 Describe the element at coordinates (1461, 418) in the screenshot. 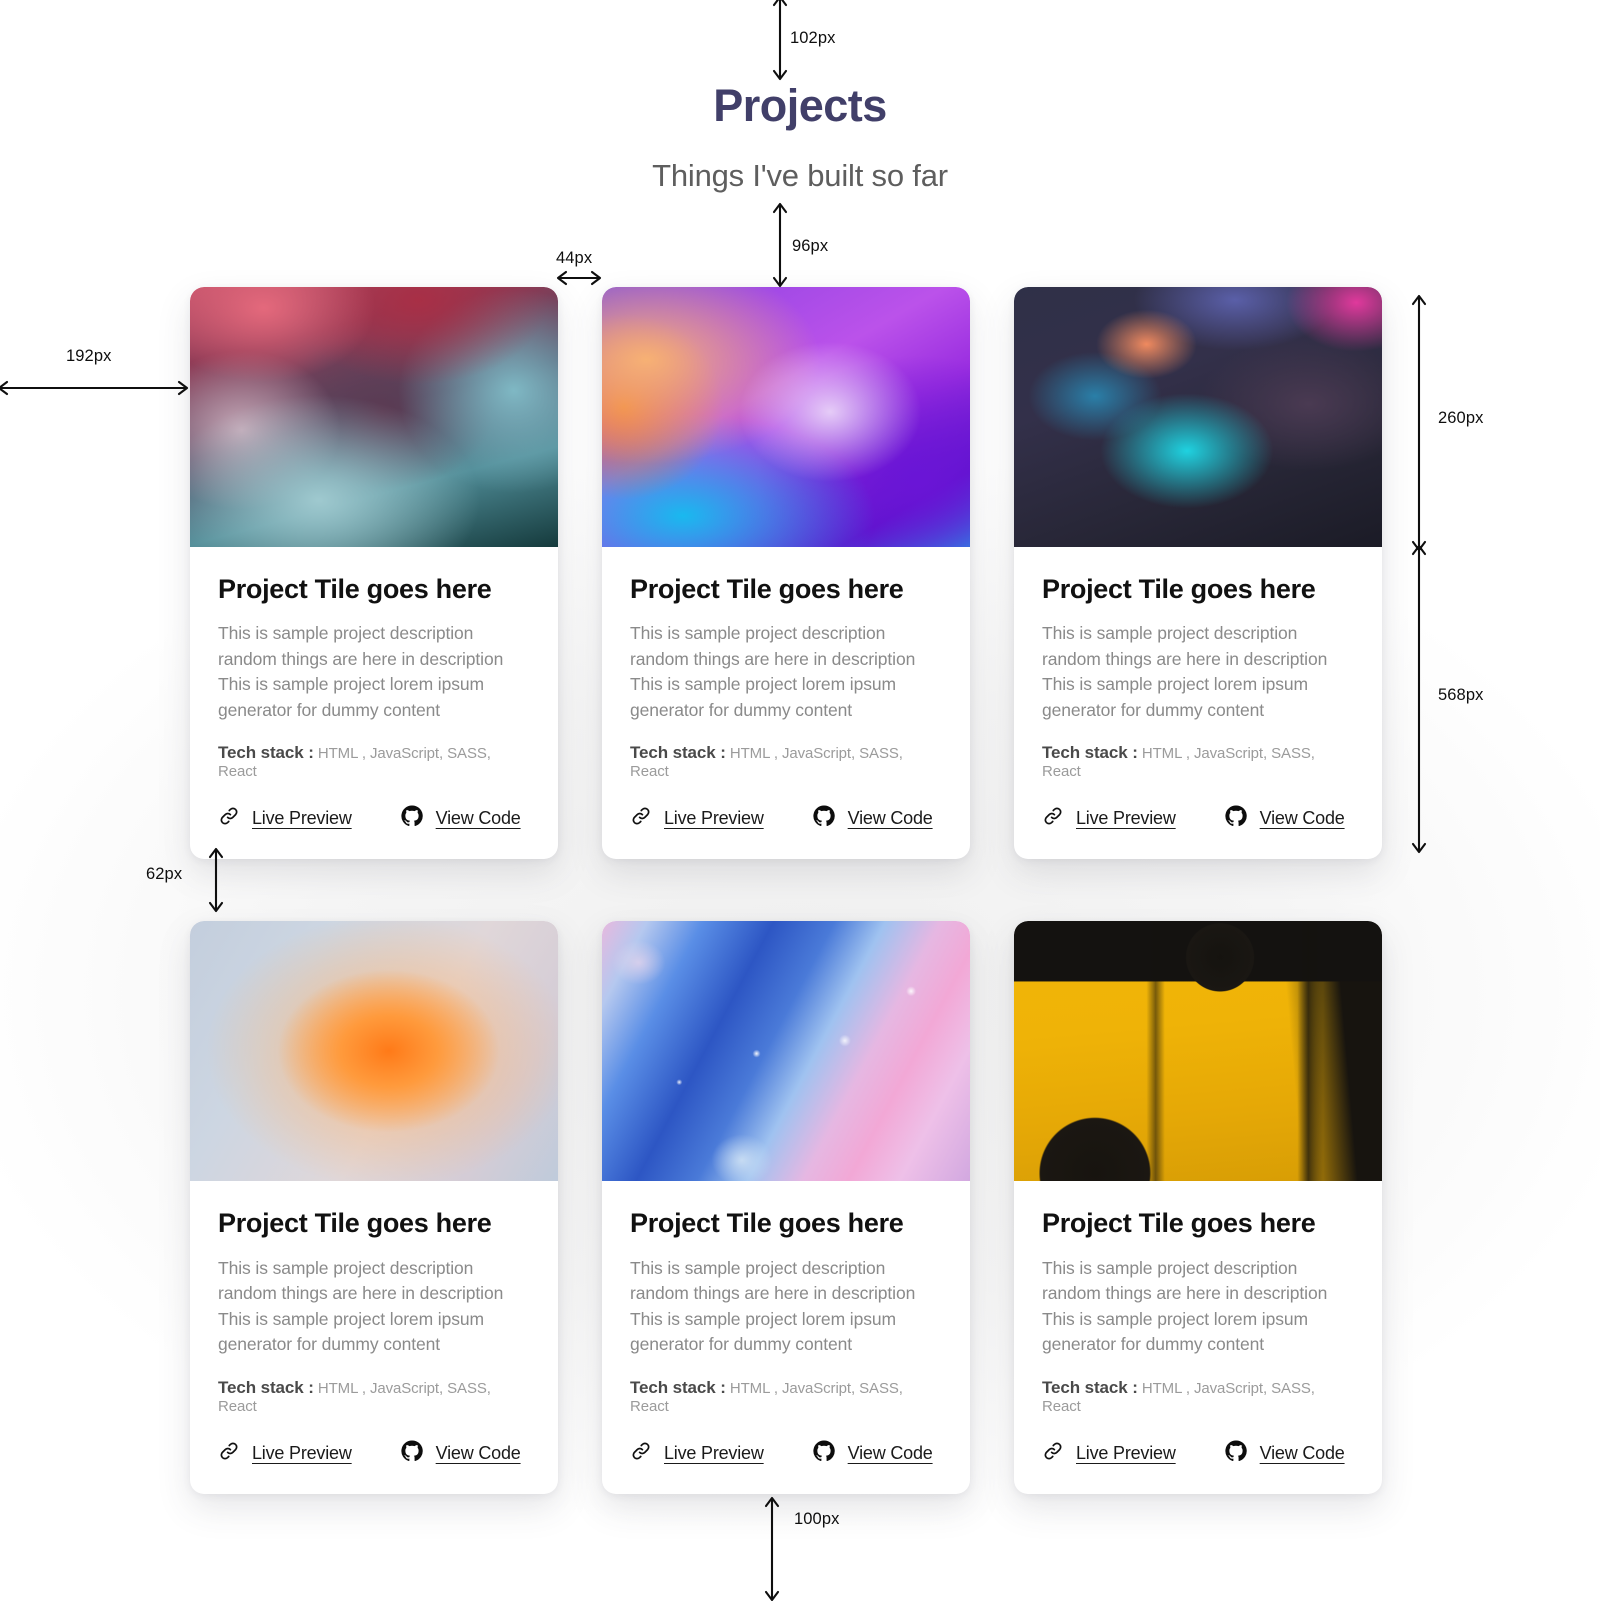

I see `annotation-thumbnail-height: 260px` at that location.